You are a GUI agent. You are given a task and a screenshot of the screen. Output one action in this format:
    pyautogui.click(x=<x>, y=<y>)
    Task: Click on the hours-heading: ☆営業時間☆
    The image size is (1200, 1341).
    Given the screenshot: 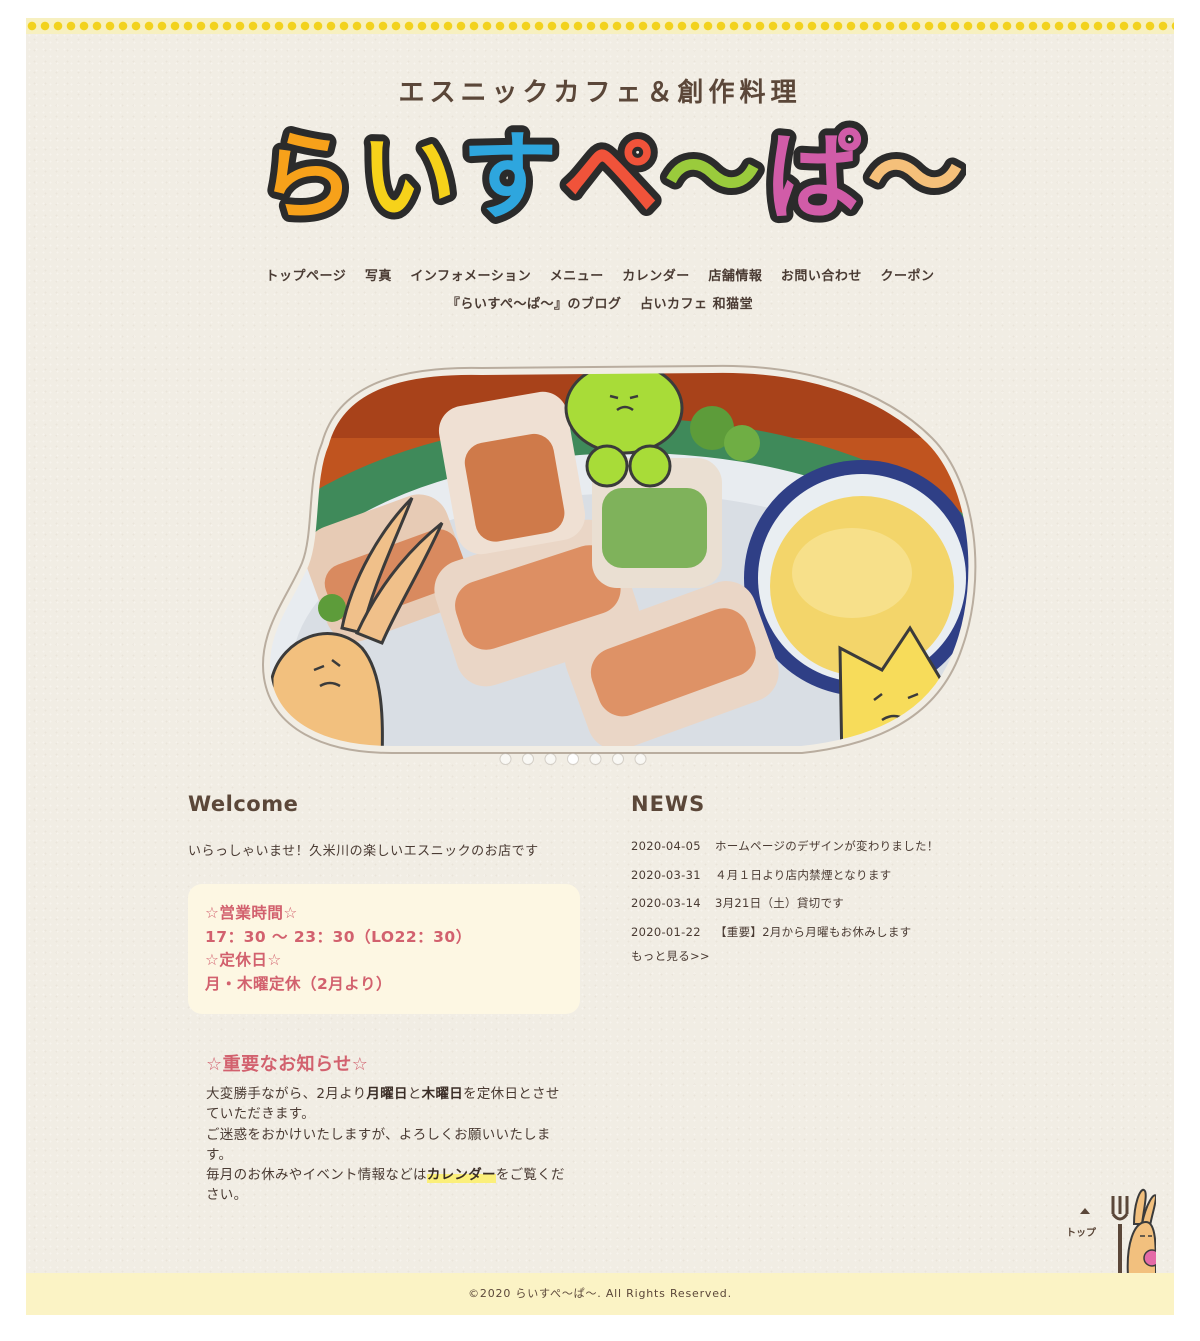 What is the action you would take?
    pyautogui.click(x=251, y=913)
    